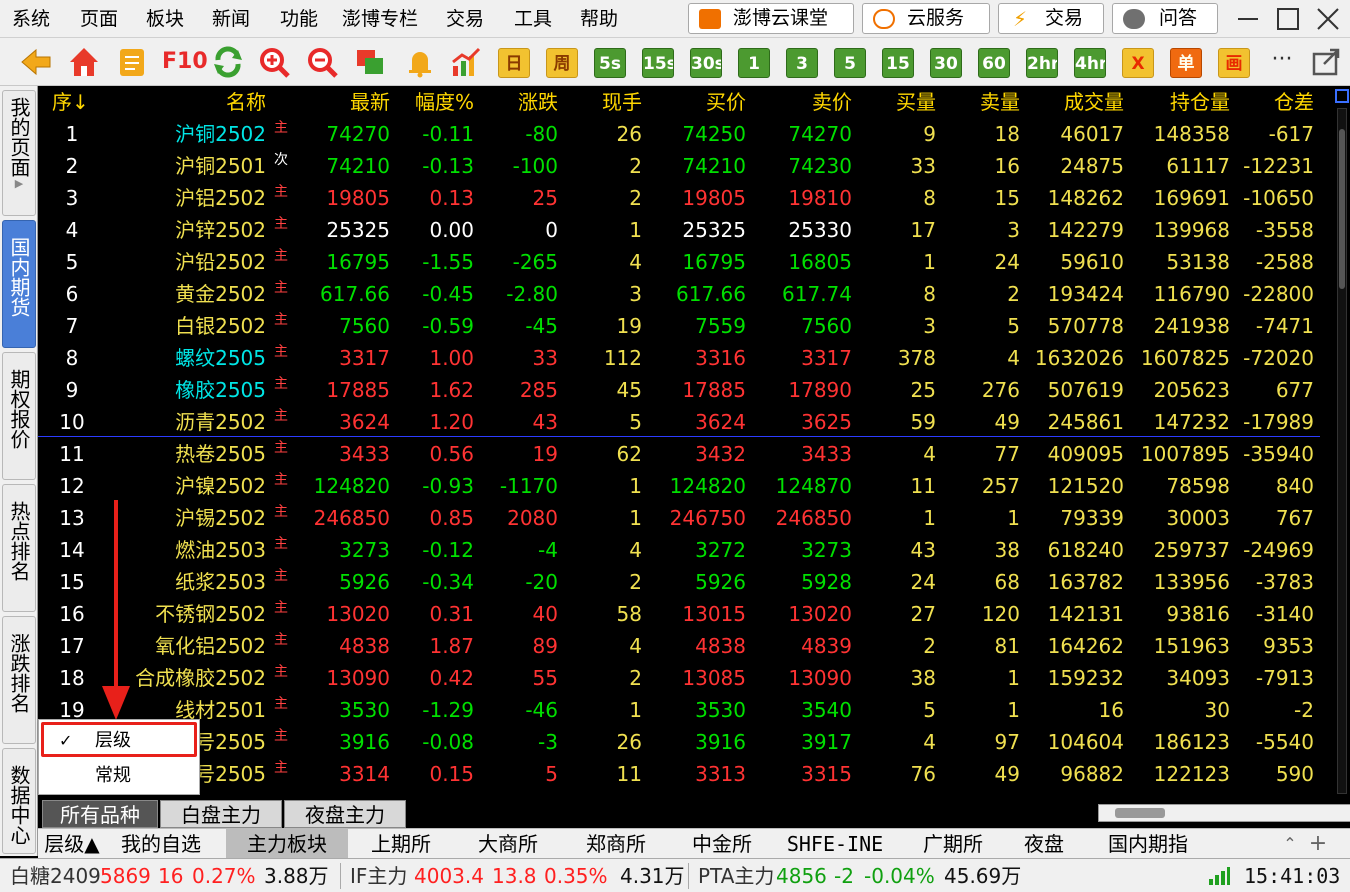 This screenshot has width=1350, height=892. Describe the element at coordinates (533, 19) in the screenshot. I see `menu-tools: 工具` at that location.